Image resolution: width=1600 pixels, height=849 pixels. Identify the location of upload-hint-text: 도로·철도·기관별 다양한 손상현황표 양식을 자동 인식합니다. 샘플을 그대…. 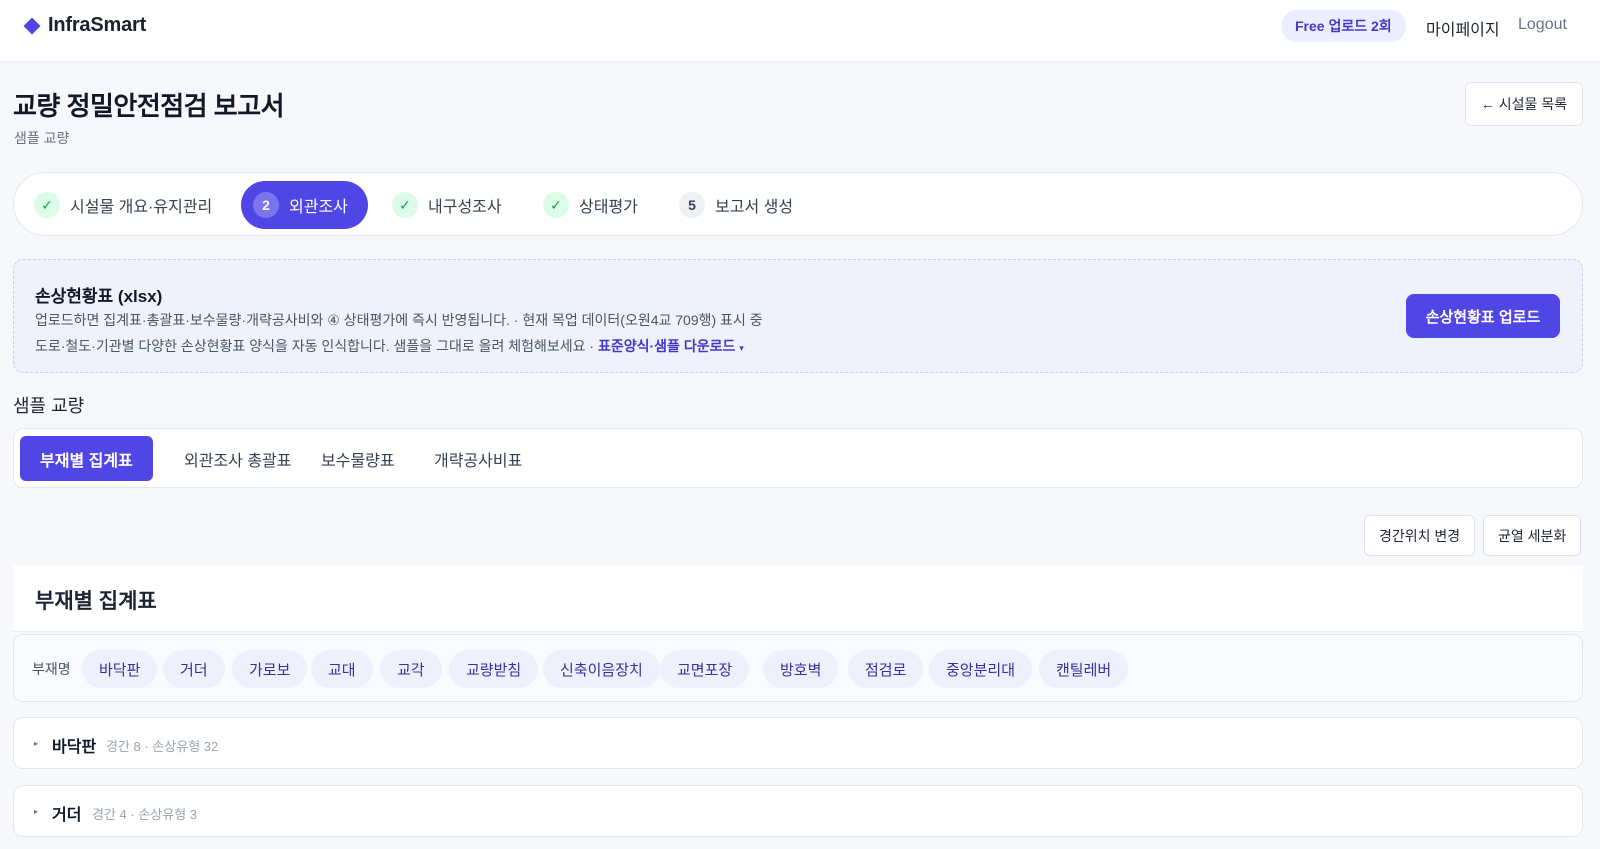
(315, 346).